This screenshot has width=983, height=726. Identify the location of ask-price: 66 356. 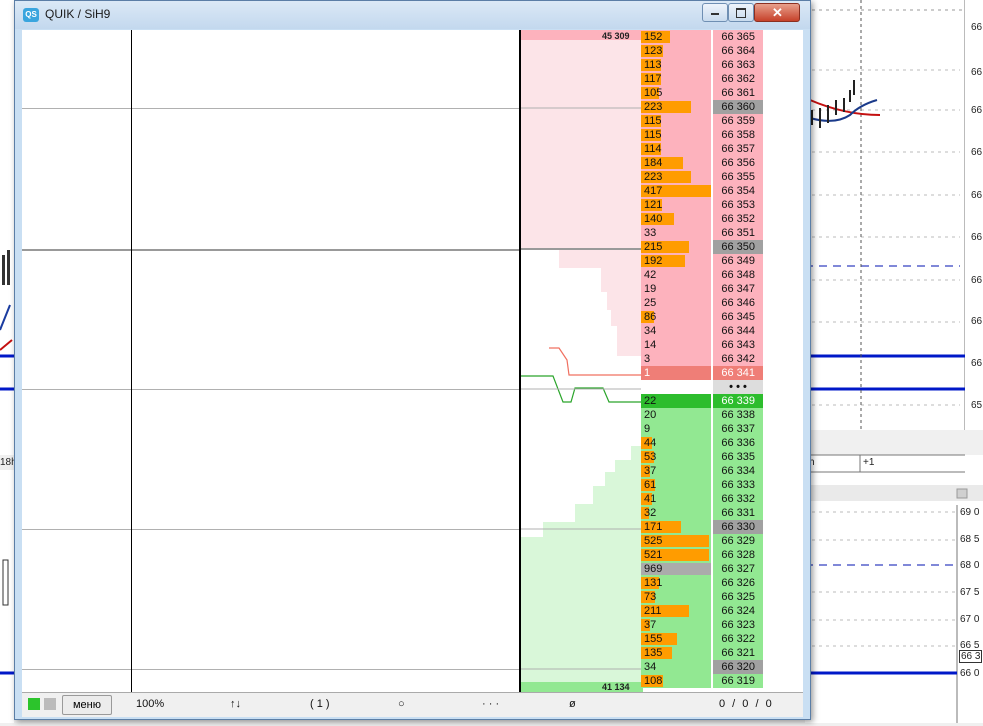
(738, 163).